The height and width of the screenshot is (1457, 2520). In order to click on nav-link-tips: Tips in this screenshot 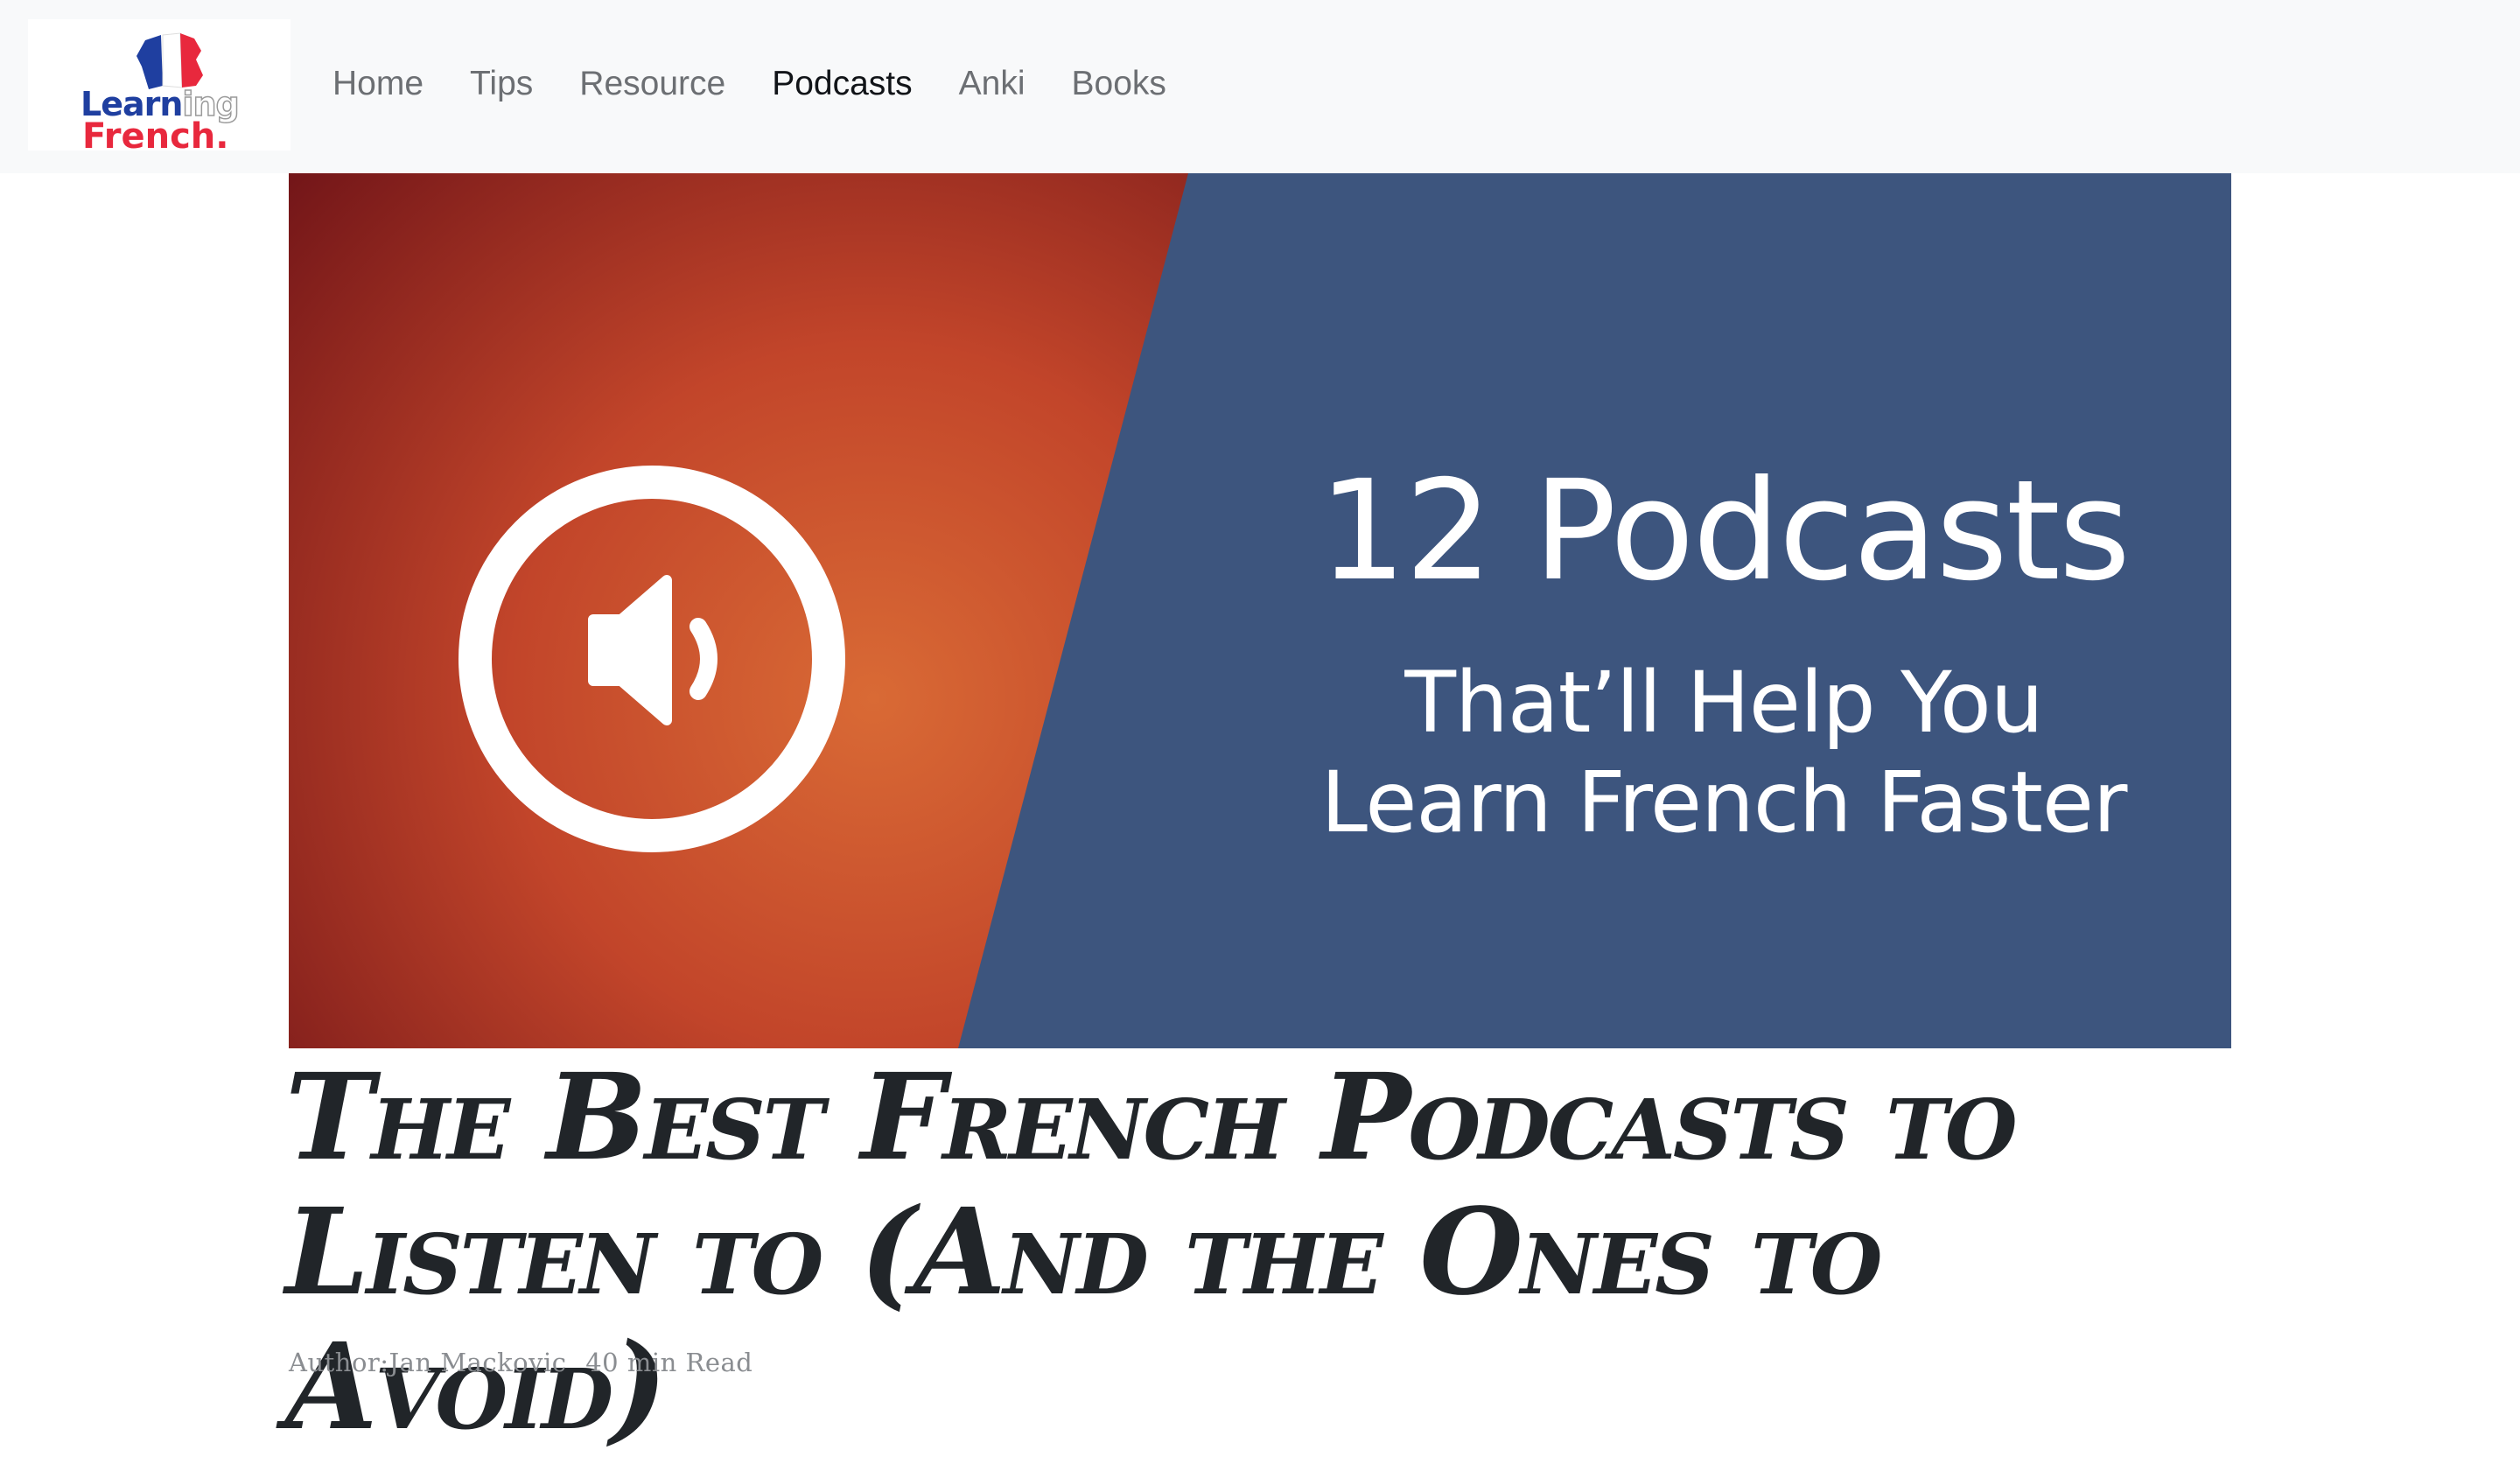, I will do `click(501, 84)`.